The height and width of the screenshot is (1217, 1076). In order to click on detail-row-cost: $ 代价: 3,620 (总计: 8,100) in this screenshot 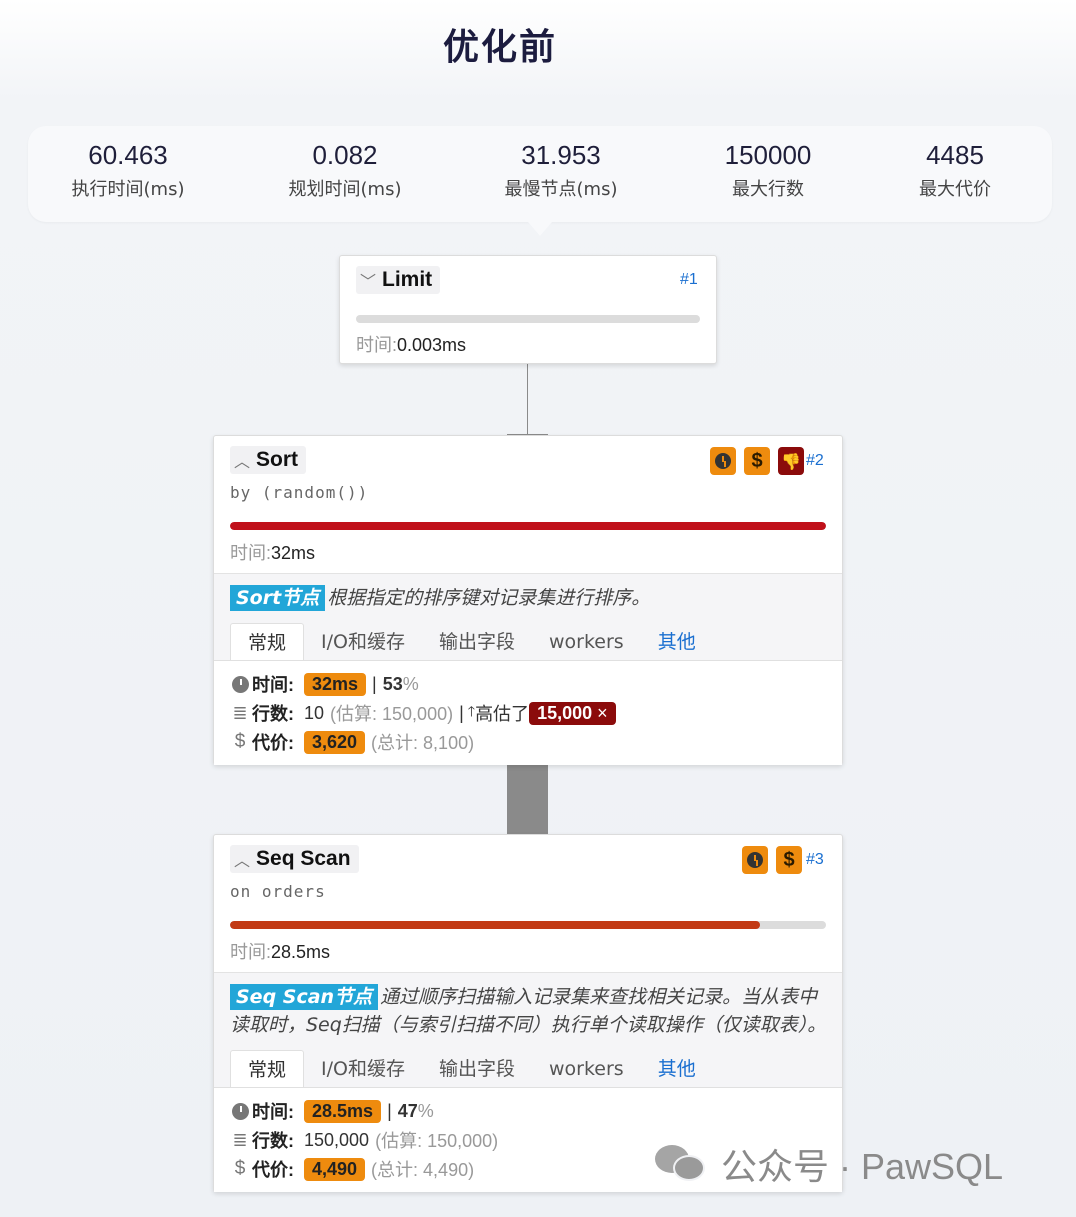, I will do `click(352, 742)`.